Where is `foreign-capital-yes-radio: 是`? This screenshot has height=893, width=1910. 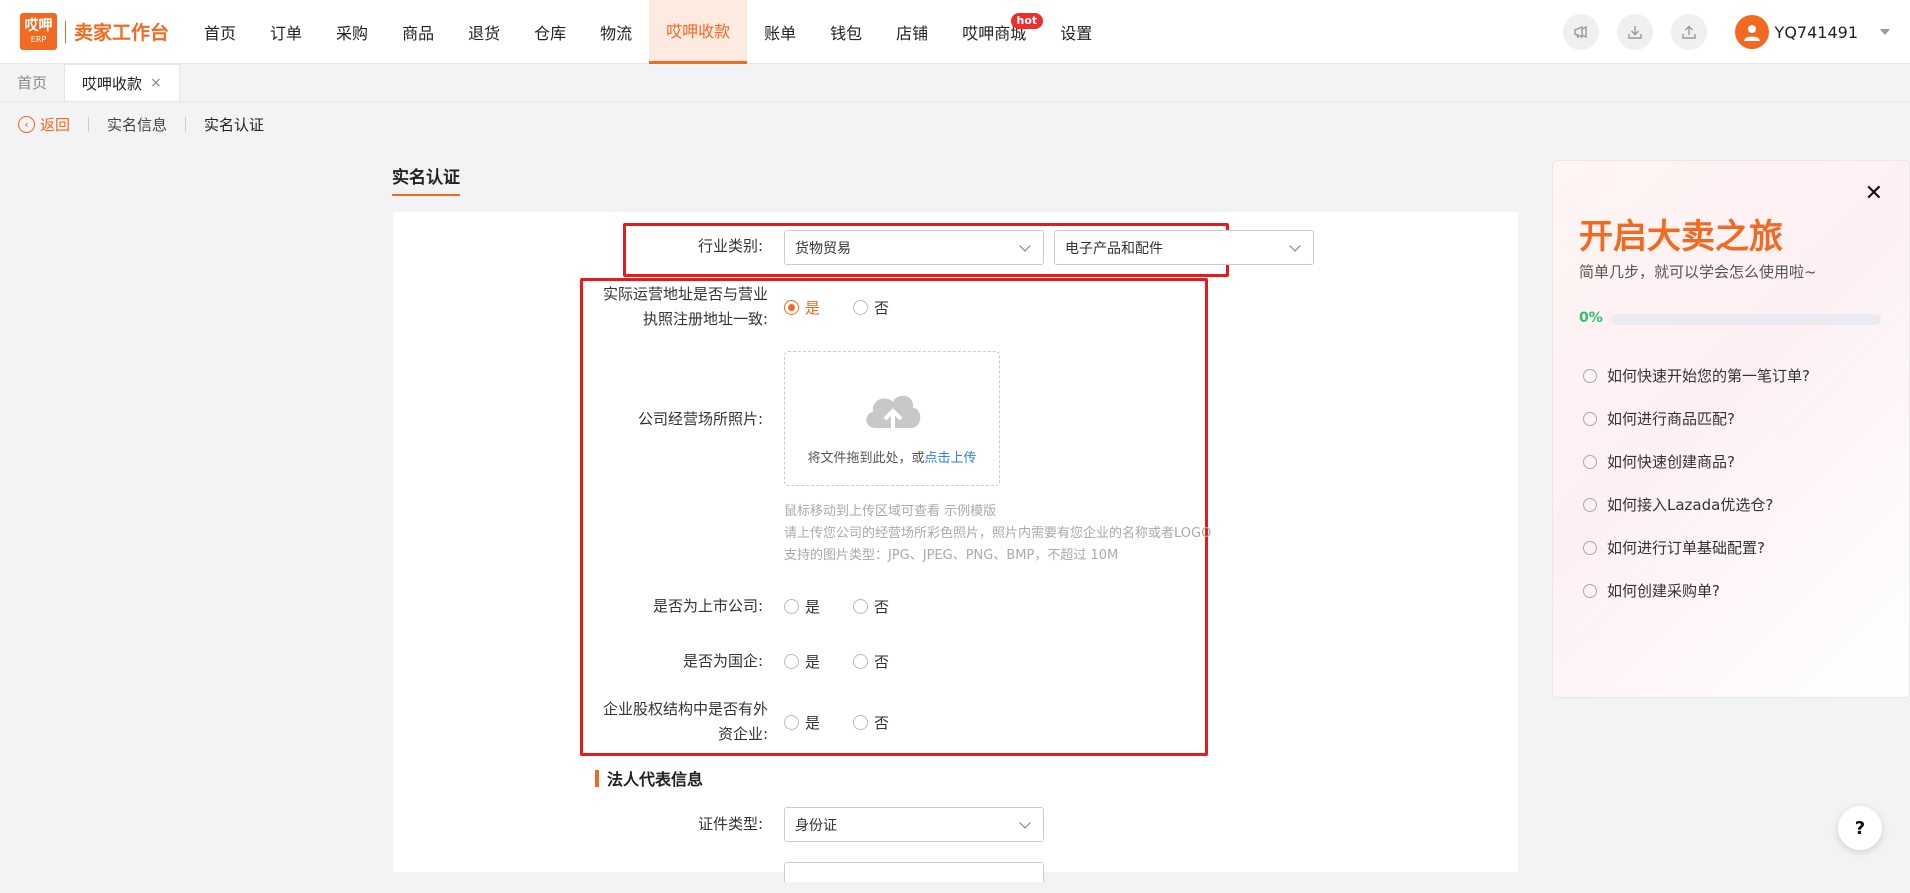 foreign-capital-yes-radio: 是 is located at coordinates (802, 722).